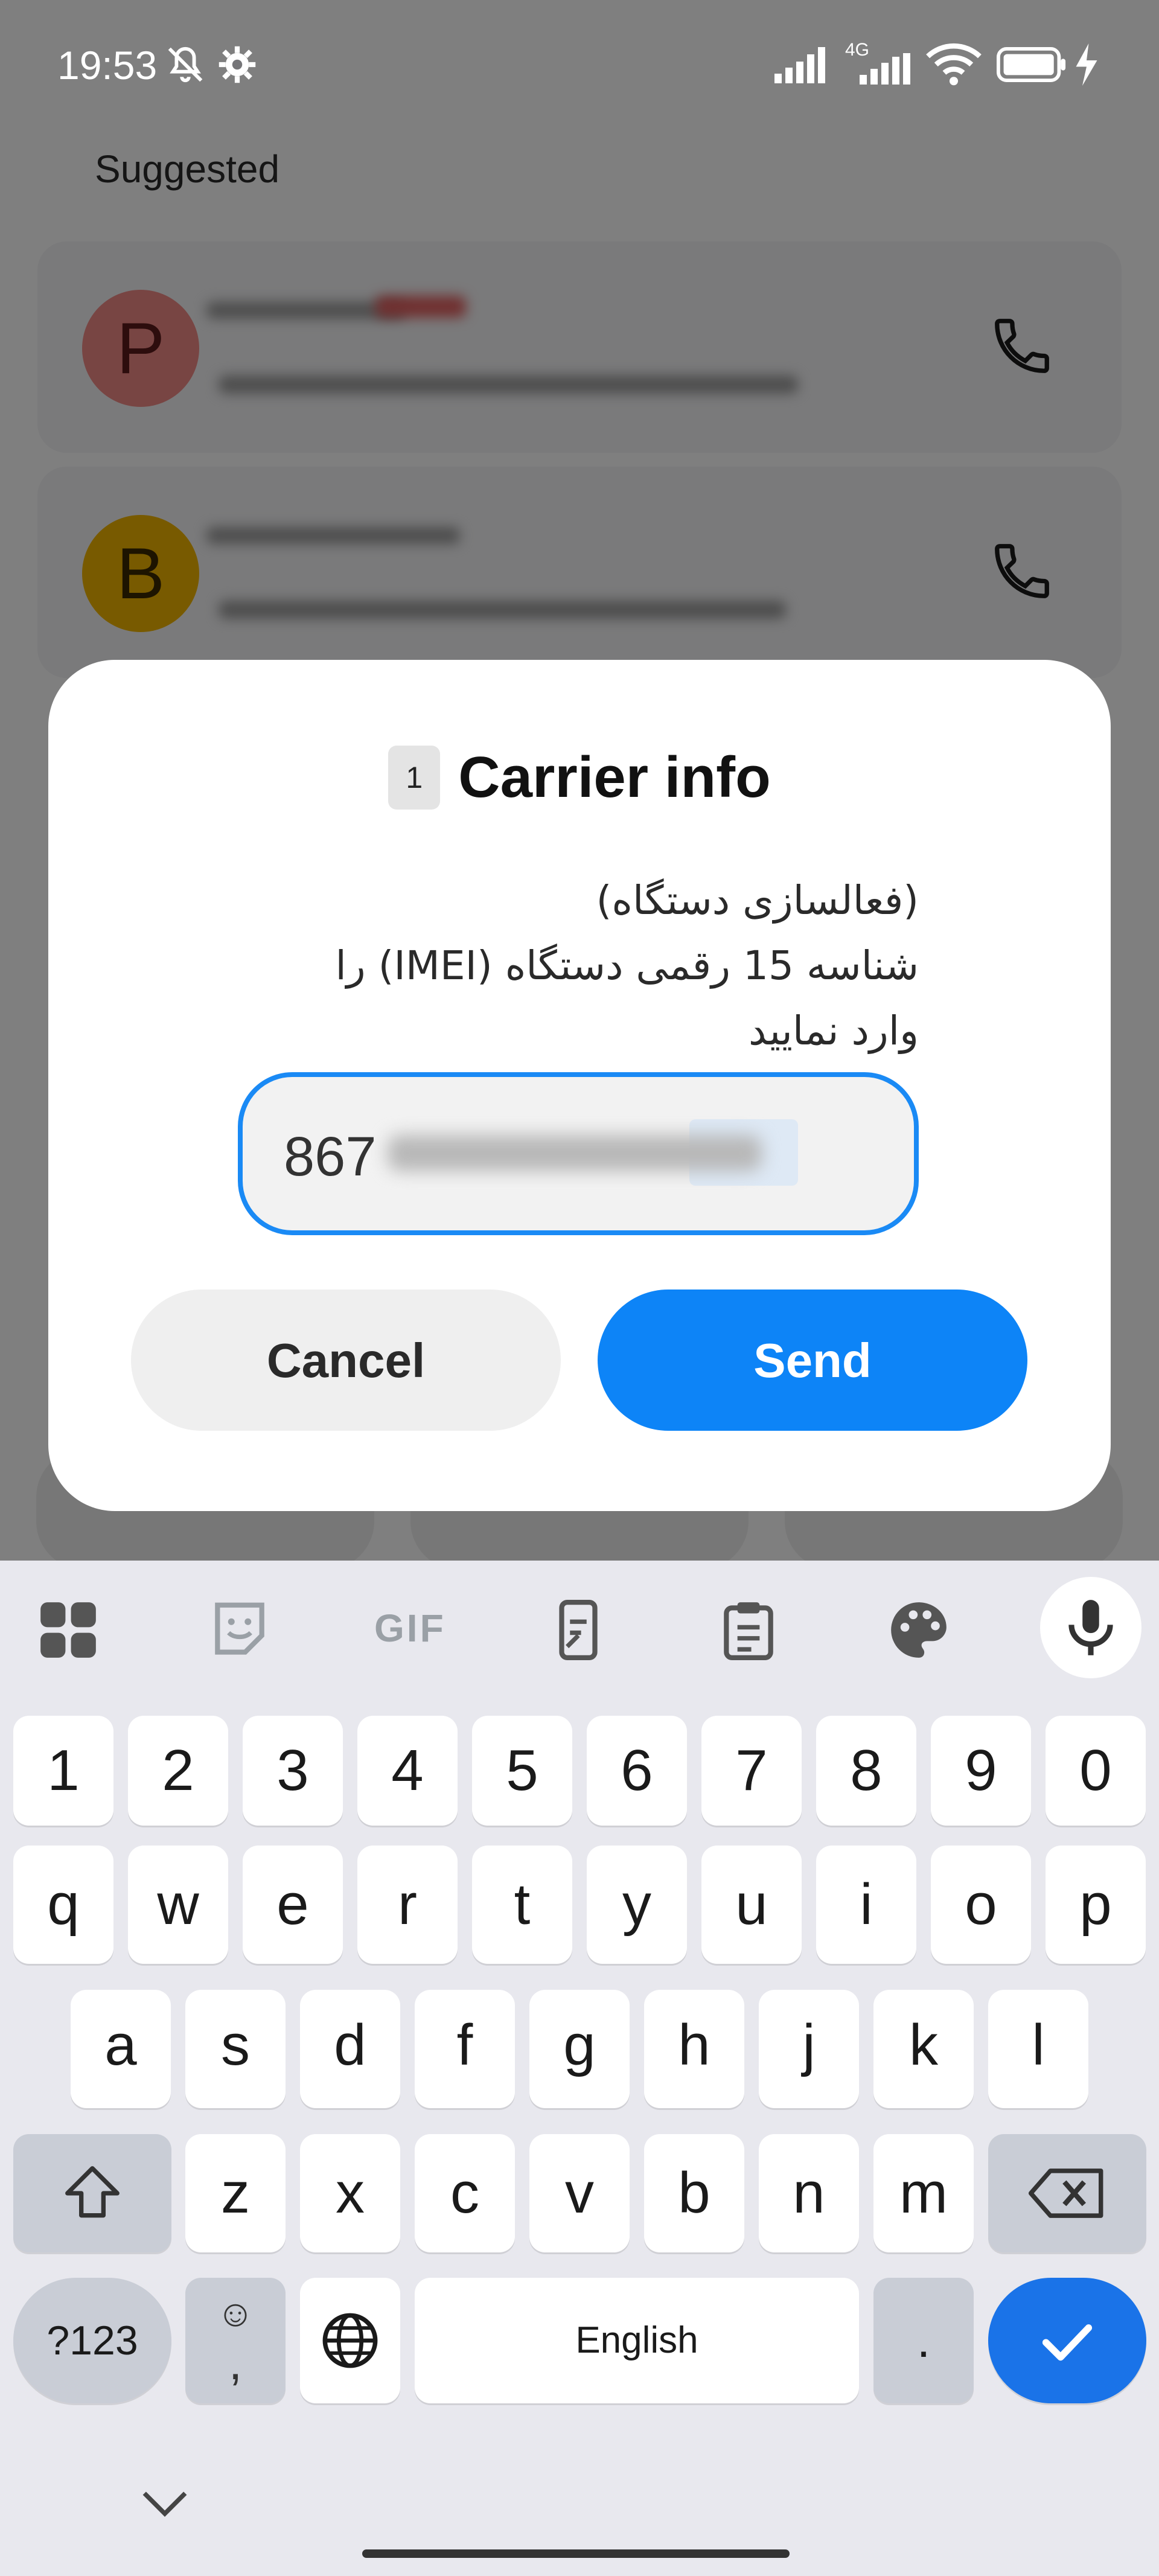 This screenshot has height=2576, width=1159. Describe the element at coordinates (637, 2341) in the screenshot. I see `spacebar-key: English` at that location.